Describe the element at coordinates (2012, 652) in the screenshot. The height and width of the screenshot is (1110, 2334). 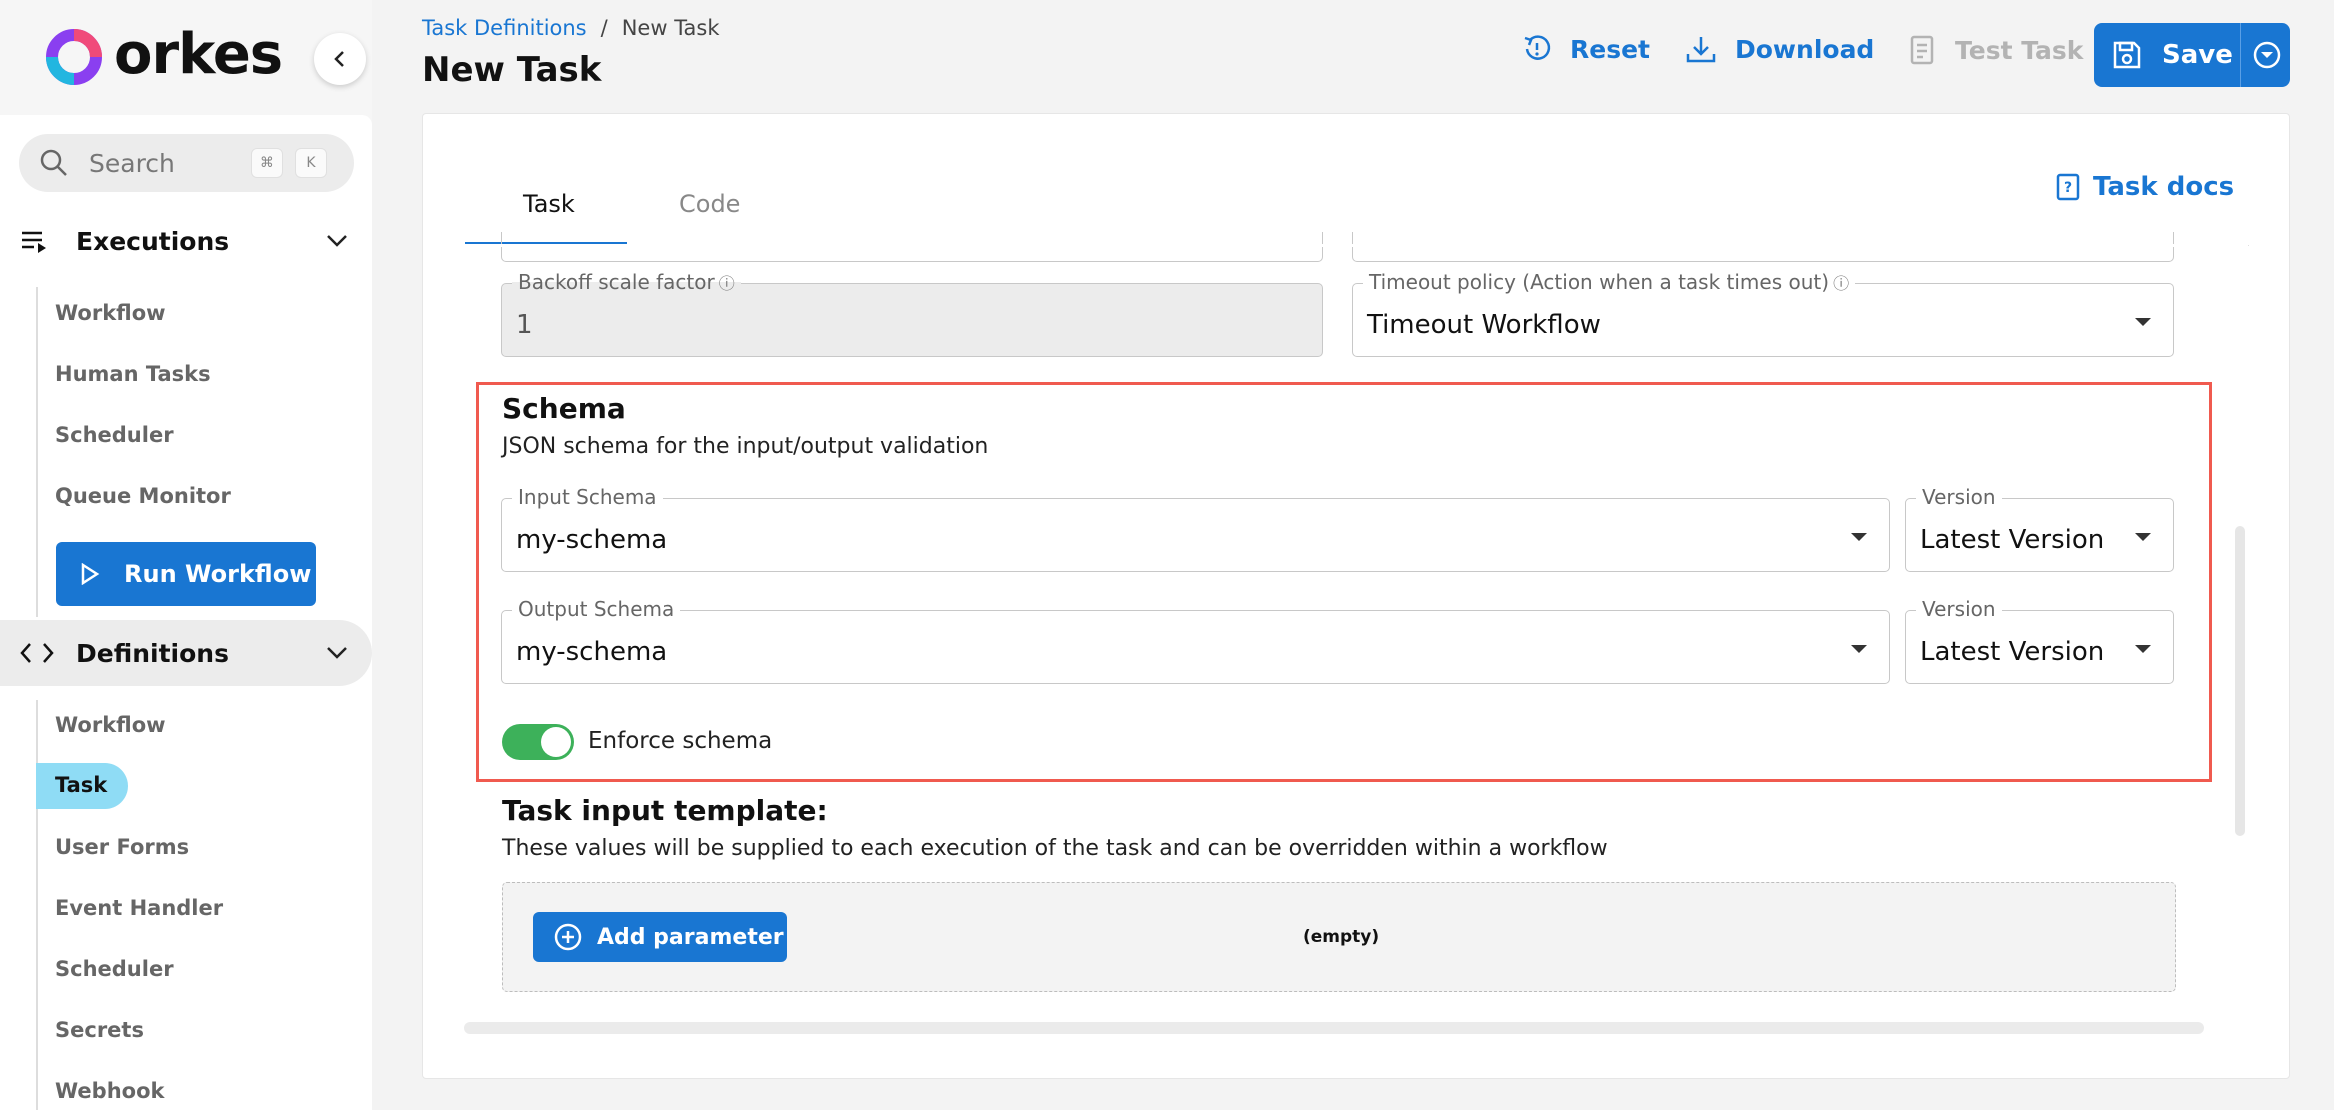
I see `output-version-value: Latest Version` at that location.